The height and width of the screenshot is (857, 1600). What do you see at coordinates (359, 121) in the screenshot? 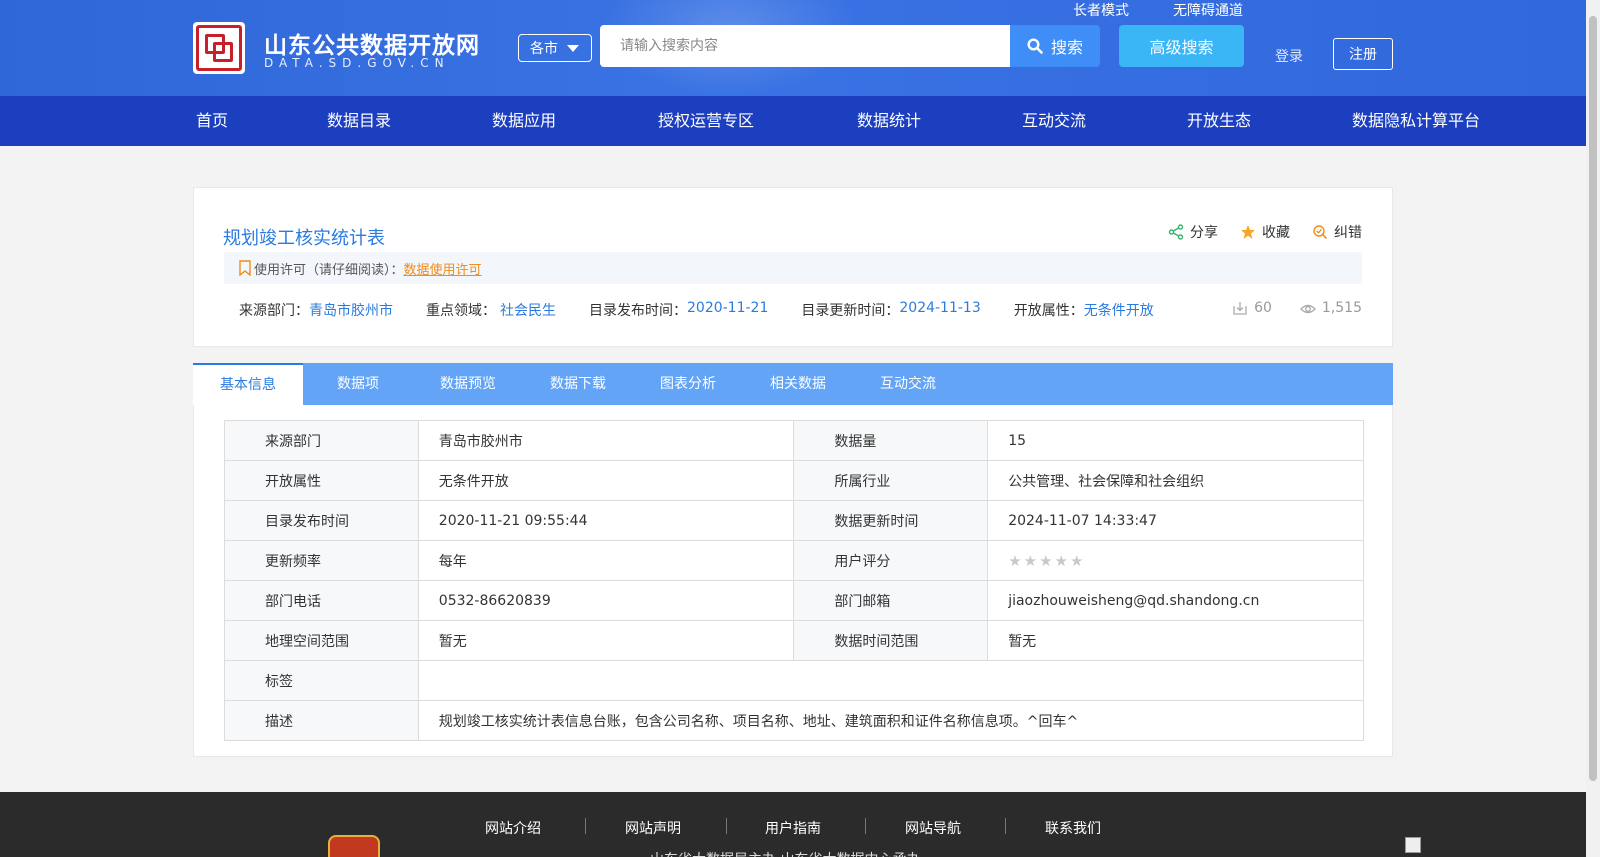
I see `nav-item-catalog: 数据目录` at bounding box center [359, 121].